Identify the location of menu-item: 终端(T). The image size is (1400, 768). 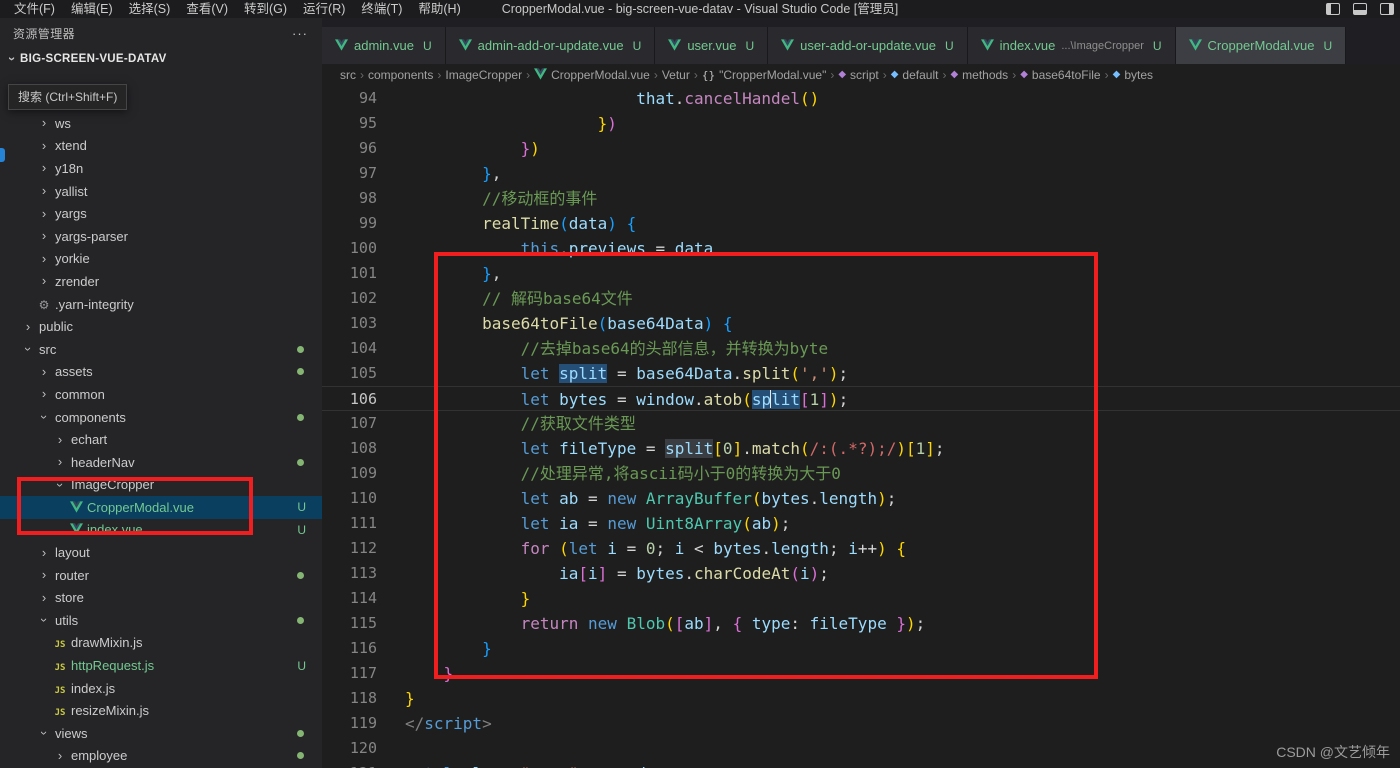
(381, 9).